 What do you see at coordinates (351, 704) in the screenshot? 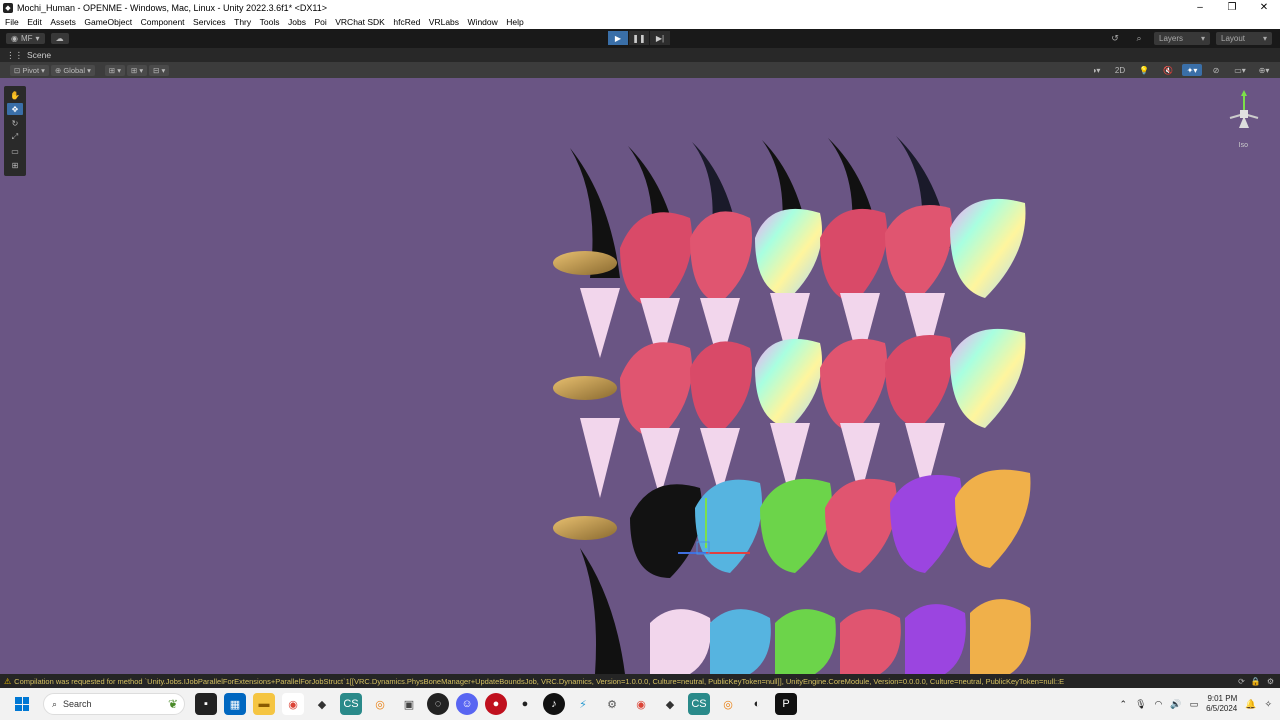
I see `clip-studio-icon: CS` at bounding box center [351, 704].